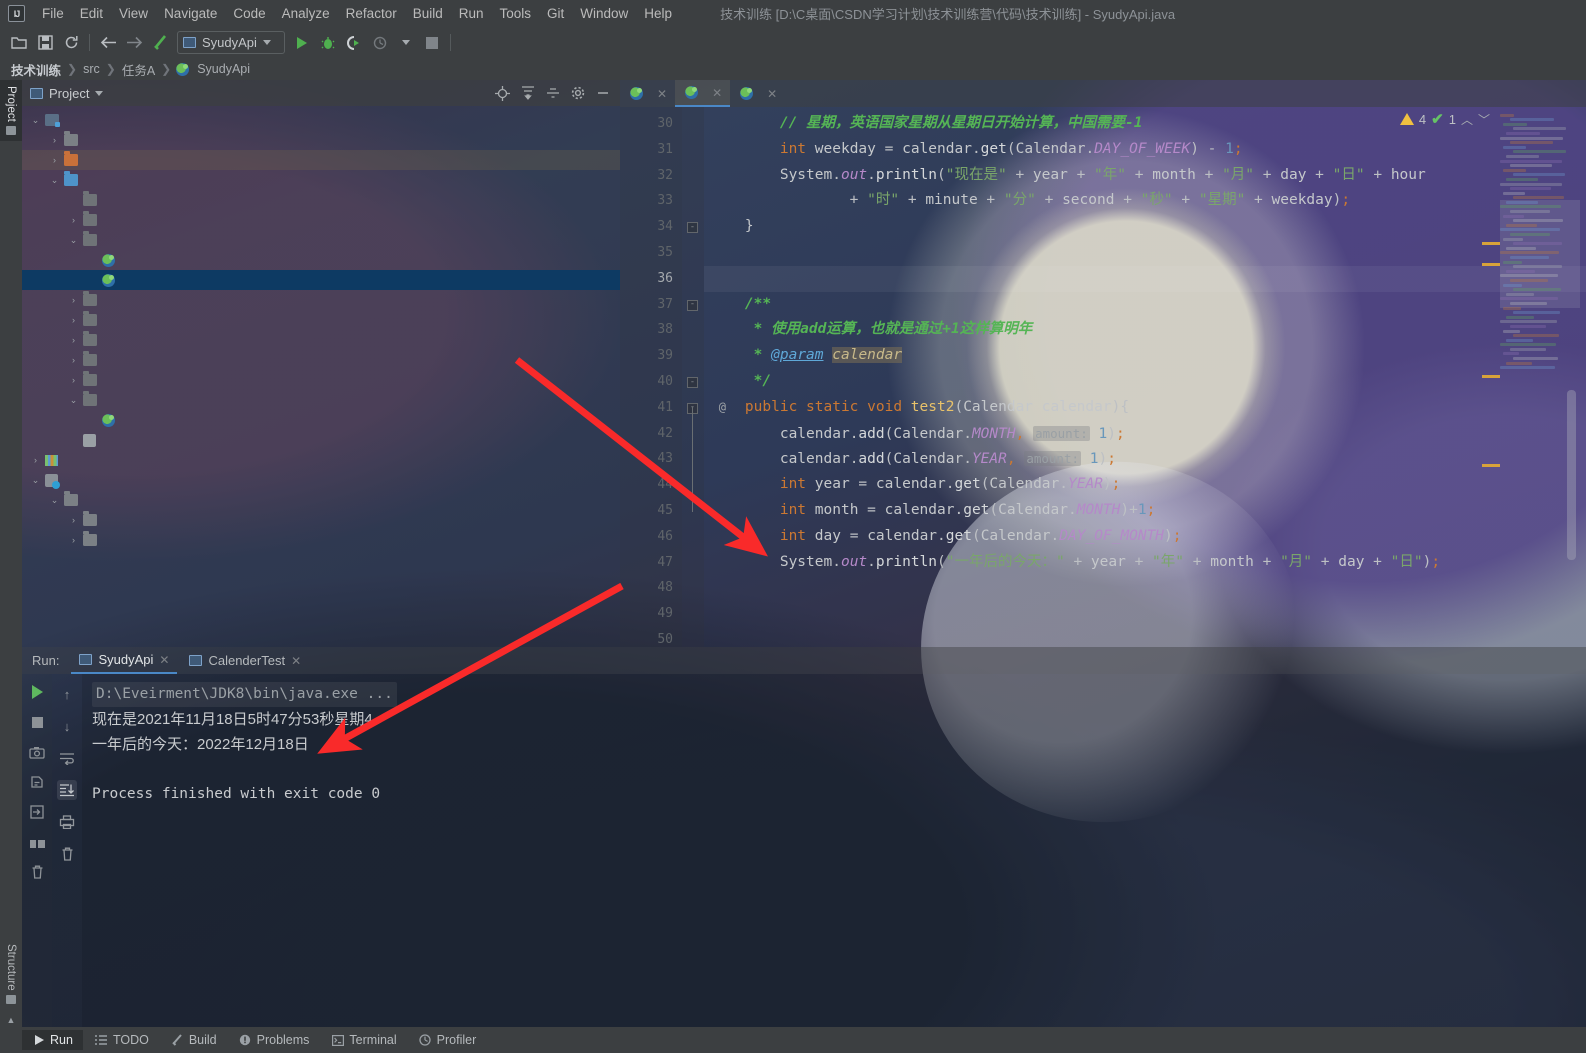 The width and height of the screenshot is (1586, 1053). Describe the element at coordinates (527, 93) in the screenshot. I see `expand-all-icon` at that location.